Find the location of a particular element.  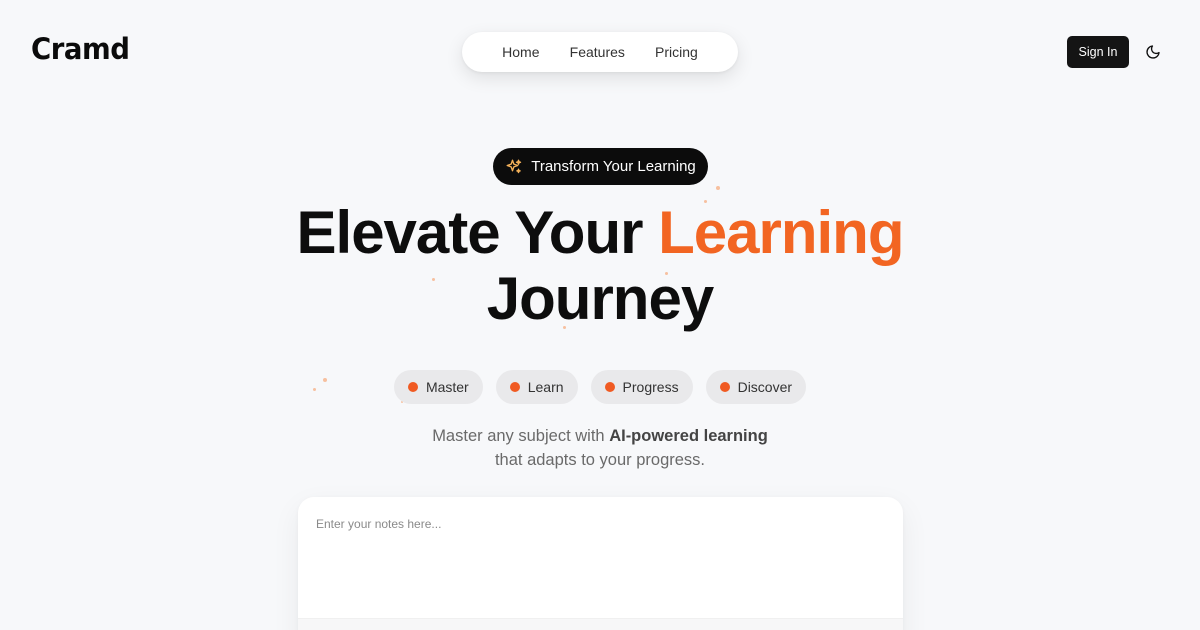

nav-item-home: Home is located at coordinates (520, 52).